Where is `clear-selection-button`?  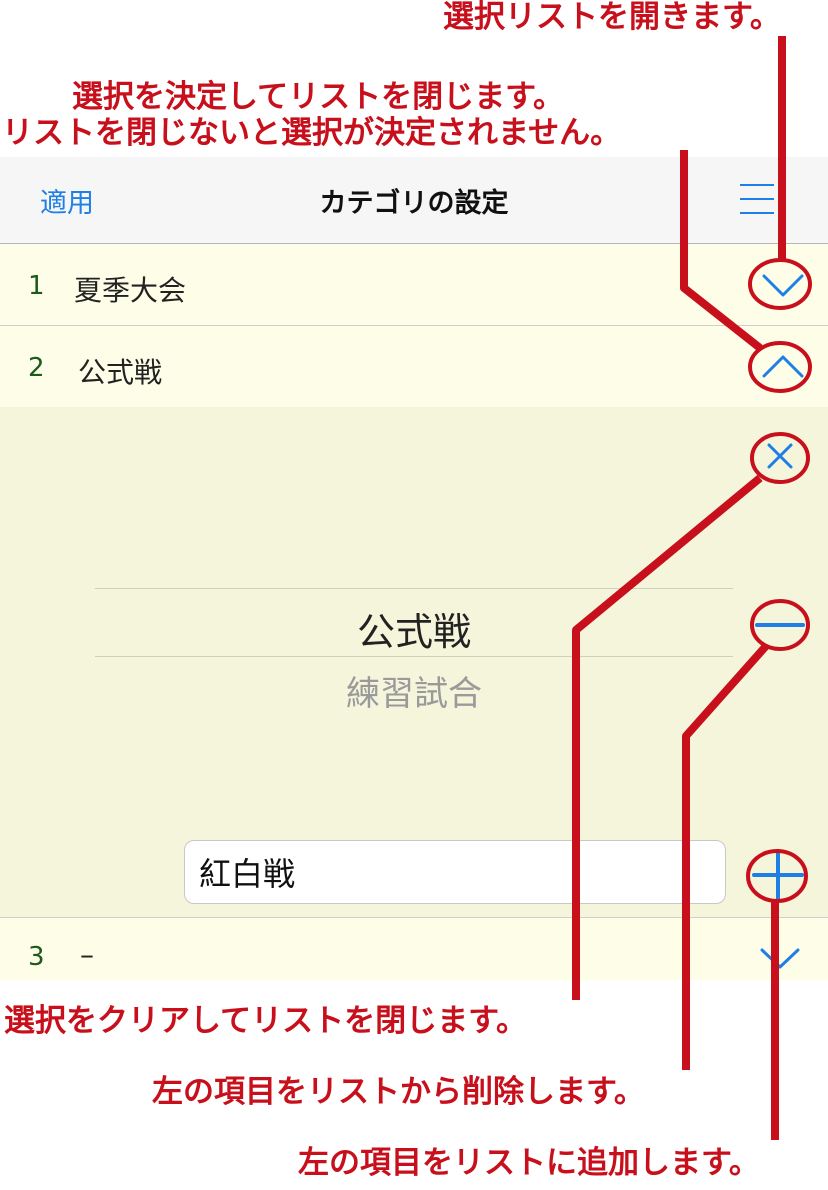 clear-selection-button is located at coordinates (780, 458).